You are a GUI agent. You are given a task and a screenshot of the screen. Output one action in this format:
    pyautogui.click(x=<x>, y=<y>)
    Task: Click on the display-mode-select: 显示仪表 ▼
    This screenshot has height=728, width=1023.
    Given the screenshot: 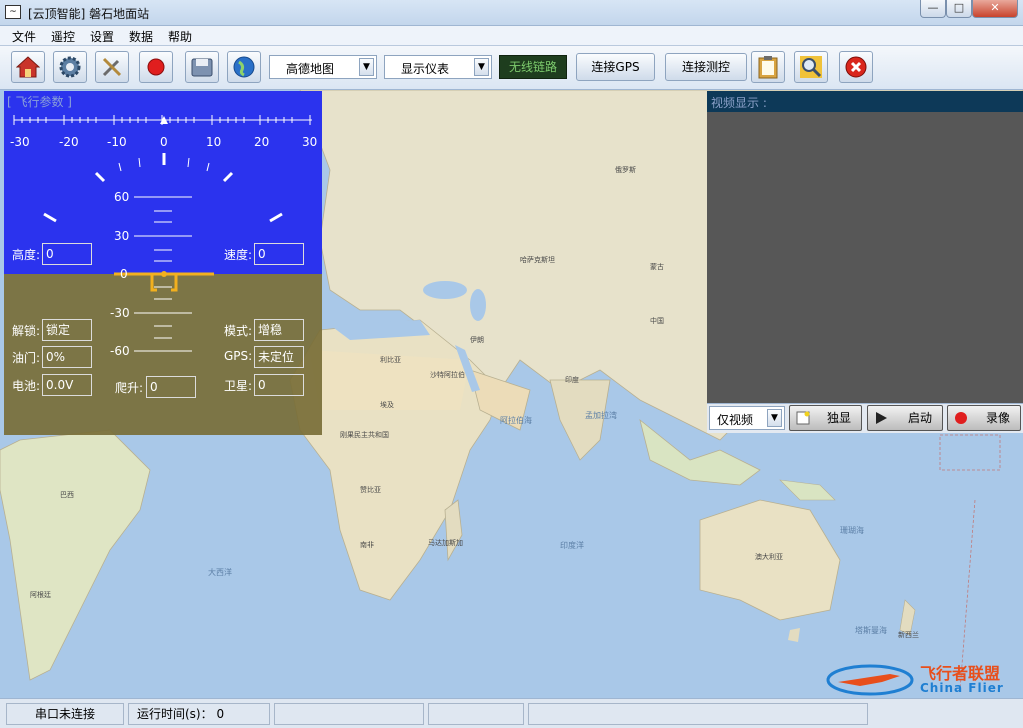 What is the action you would take?
    pyautogui.click(x=438, y=67)
    